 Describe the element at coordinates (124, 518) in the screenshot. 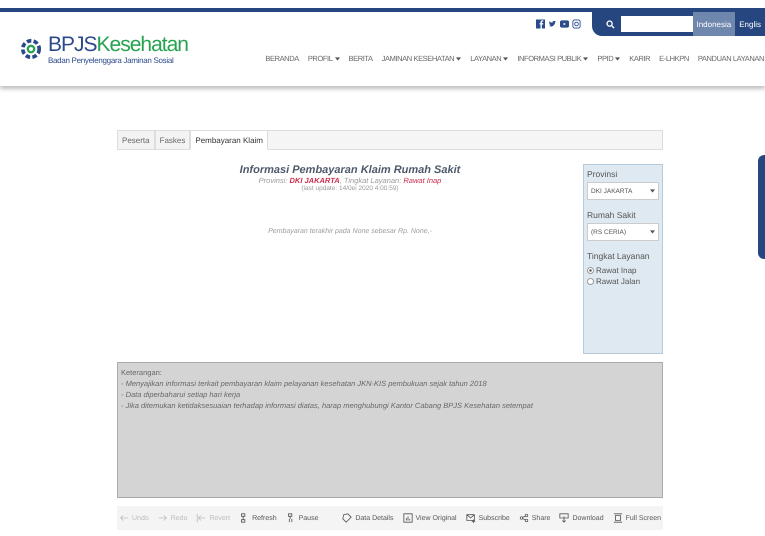

I see `arrow-left-icon` at that location.